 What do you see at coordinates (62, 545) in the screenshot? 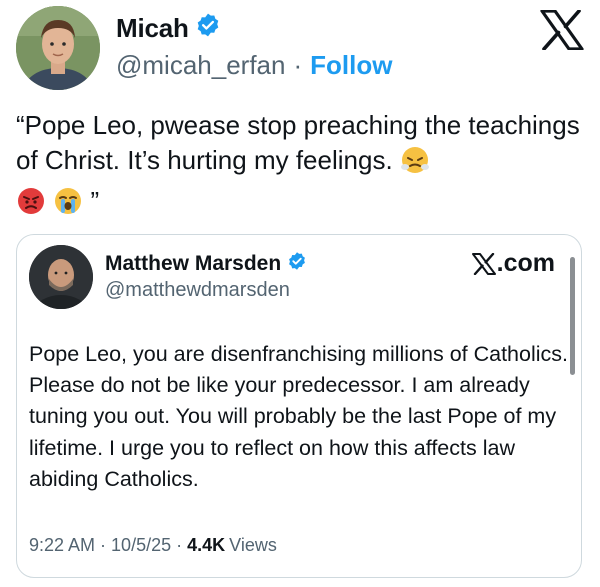
I see `quoted-tweet-time: 9:22 AM` at bounding box center [62, 545].